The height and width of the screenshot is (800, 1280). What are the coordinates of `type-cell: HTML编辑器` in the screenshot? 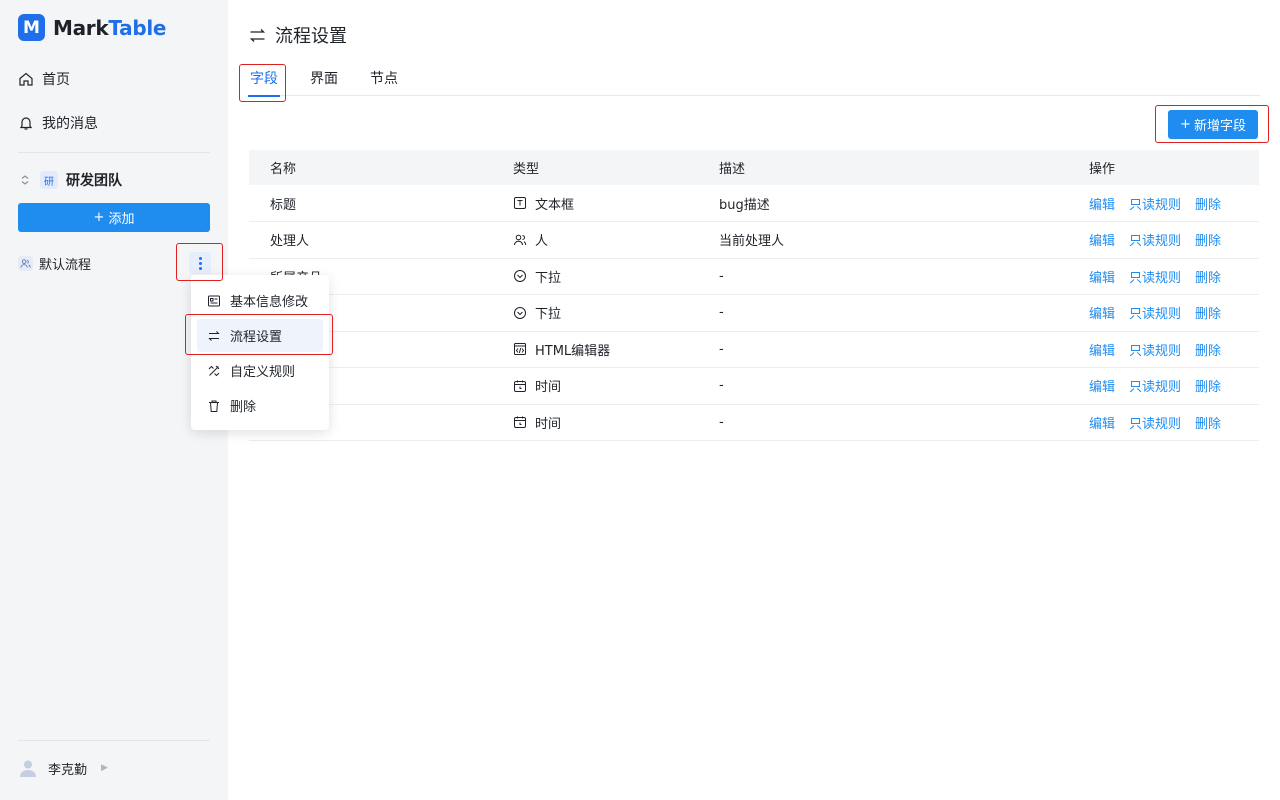 It's located at (616, 349).